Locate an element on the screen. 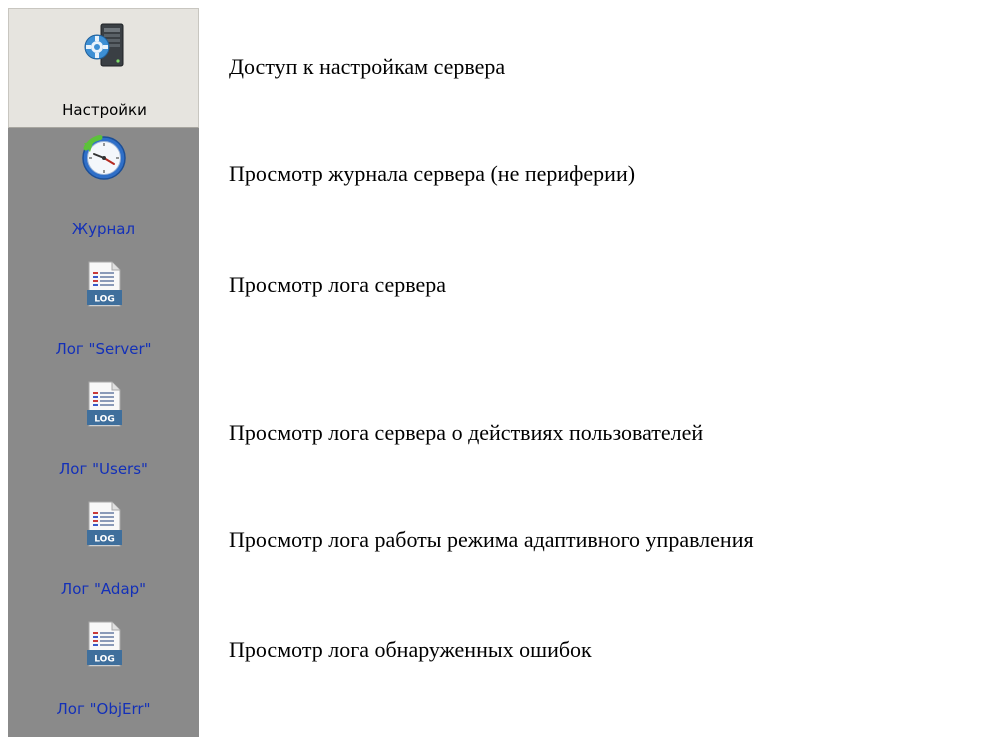  sidebar-item-label: Настройки is located at coordinates (104, 110).